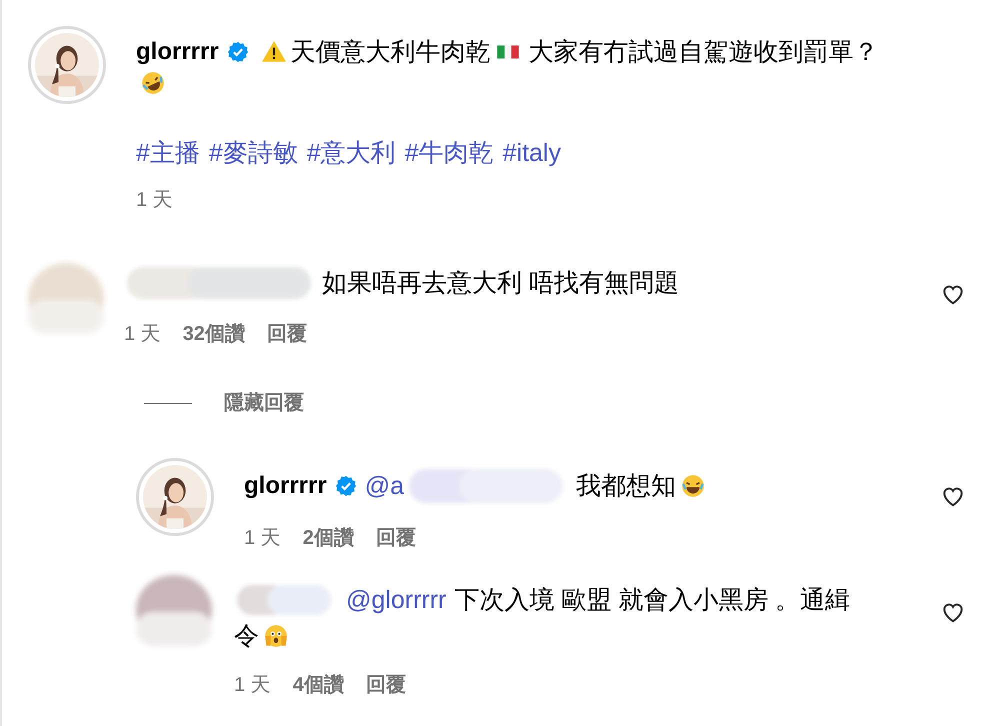 The width and height of the screenshot is (984, 726). What do you see at coordinates (449, 153) in the screenshot?
I see `hashtag-link: #牛肉乾` at bounding box center [449, 153].